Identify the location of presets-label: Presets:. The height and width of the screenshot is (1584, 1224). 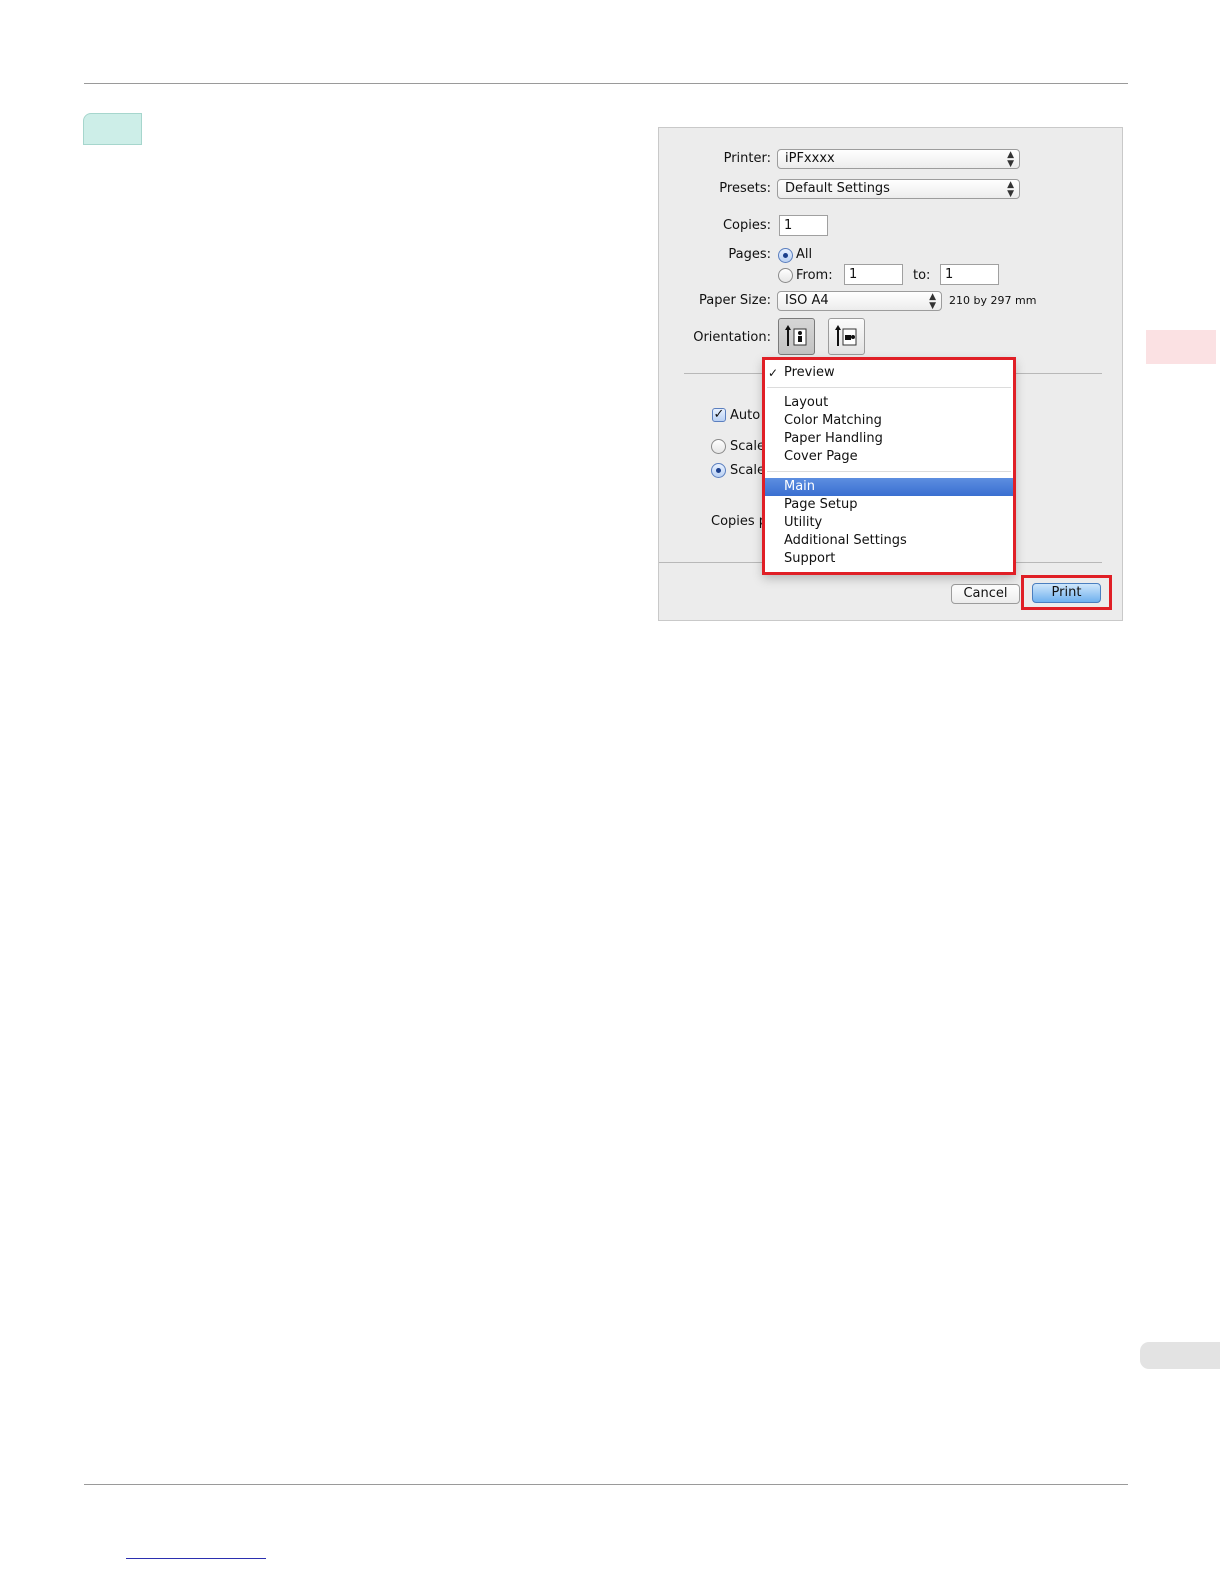
(745, 188).